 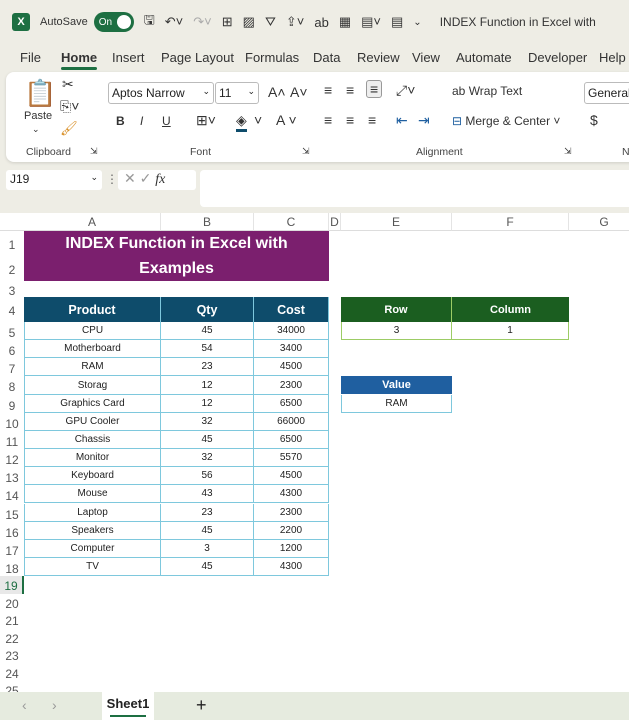 What do you see at coordinates (350, 120) in the screenshot?
I see `align-center-icon: ≡` at bounding box center [350, 120].